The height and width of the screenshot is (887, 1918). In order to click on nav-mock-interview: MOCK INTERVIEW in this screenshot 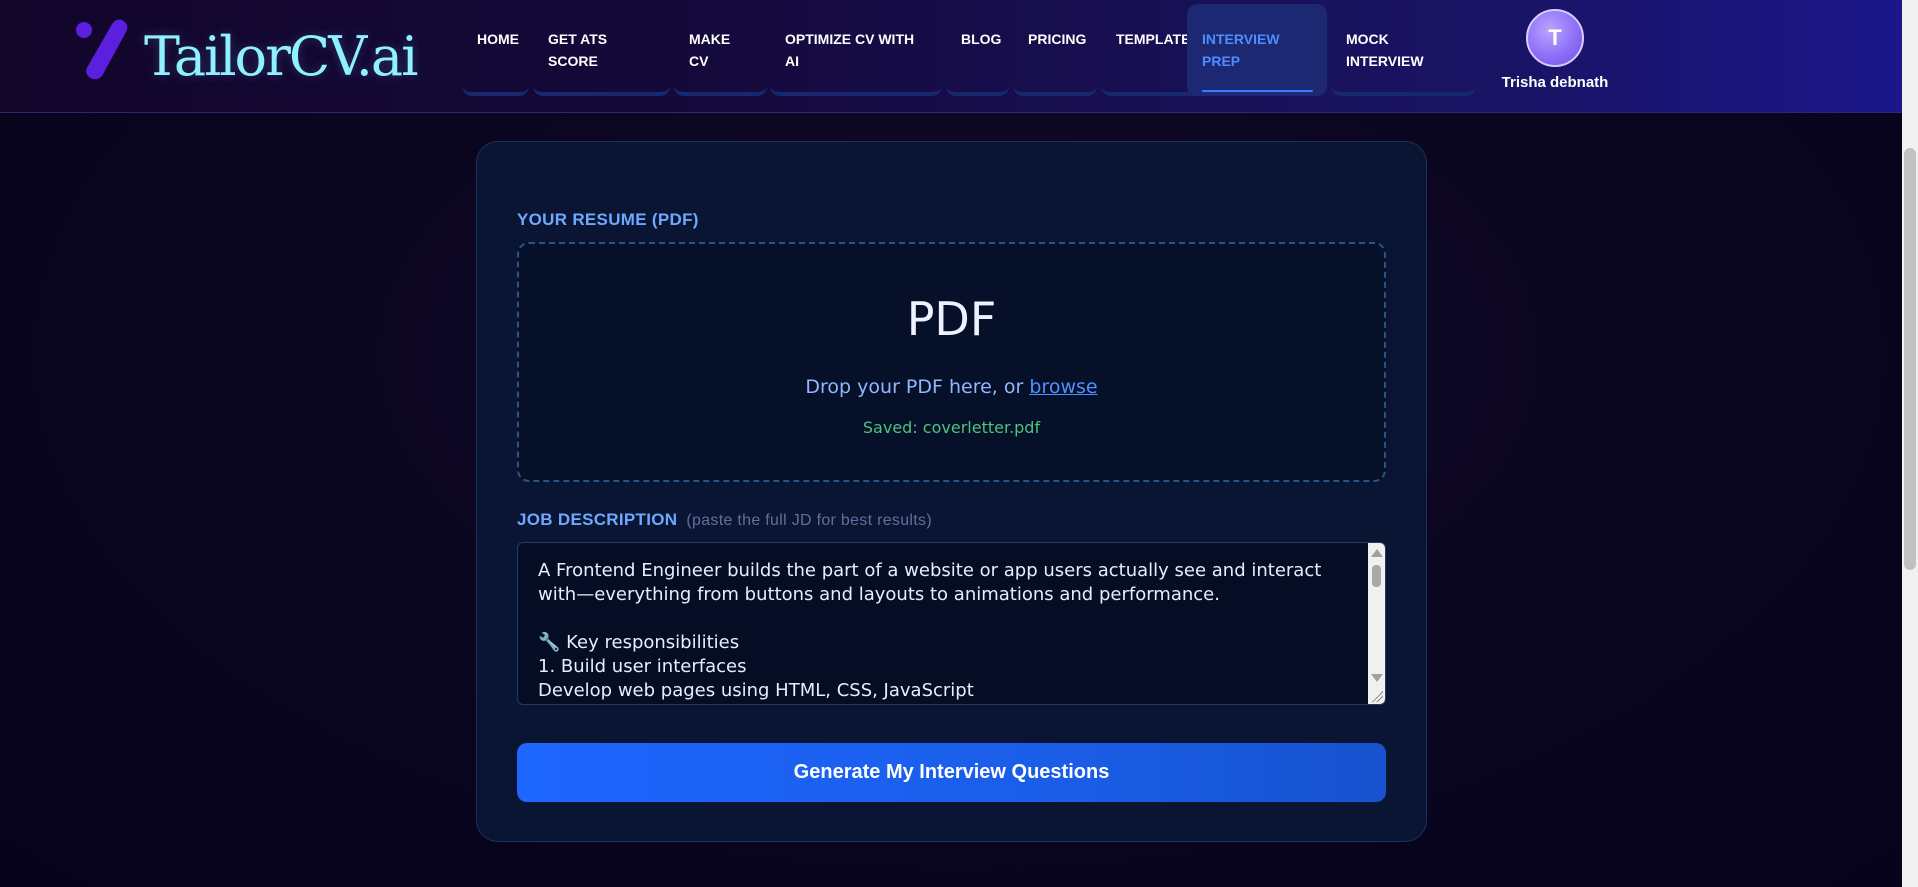, I will do `click(1403, 50)`.